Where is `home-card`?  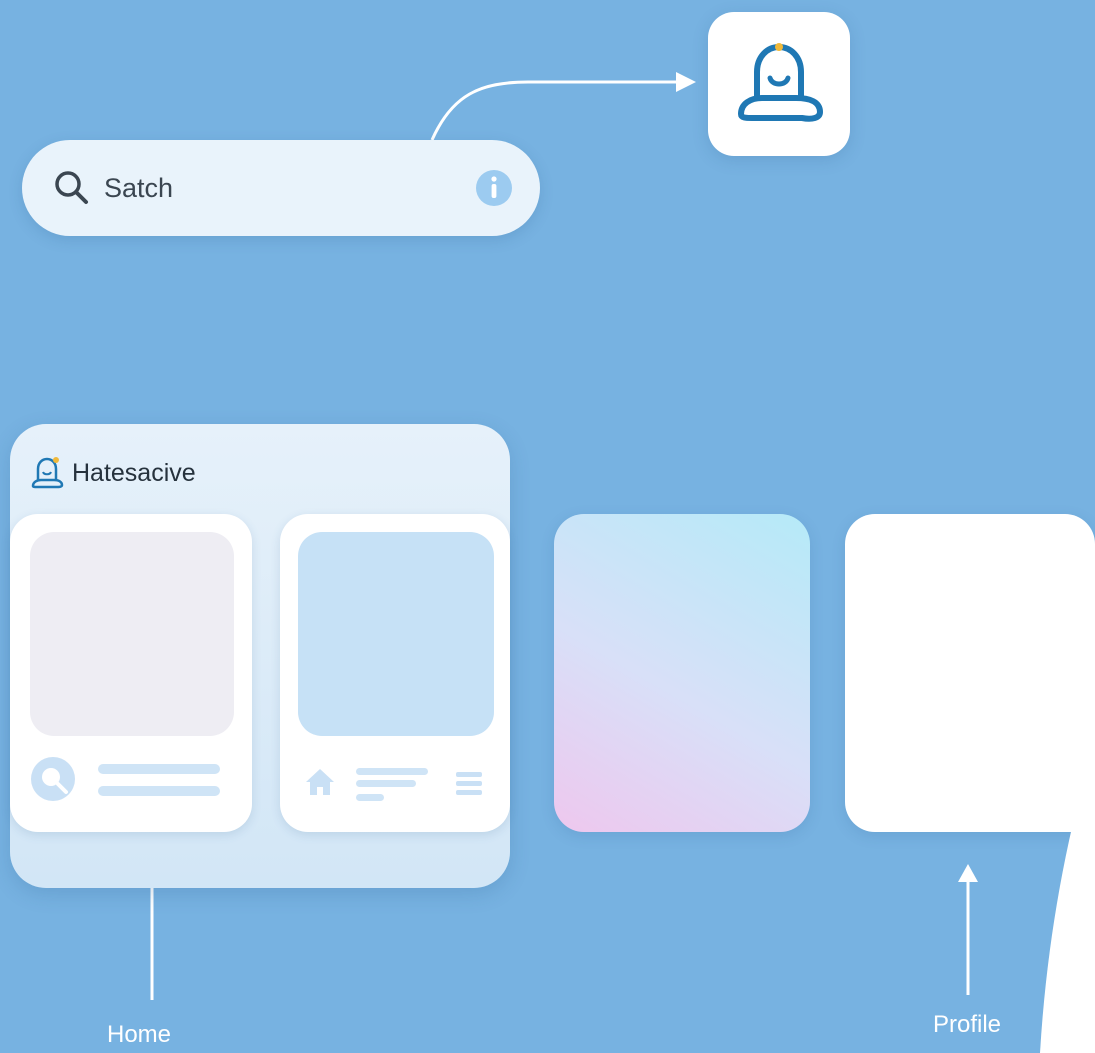
home-card is located at coordinates (131, 673).